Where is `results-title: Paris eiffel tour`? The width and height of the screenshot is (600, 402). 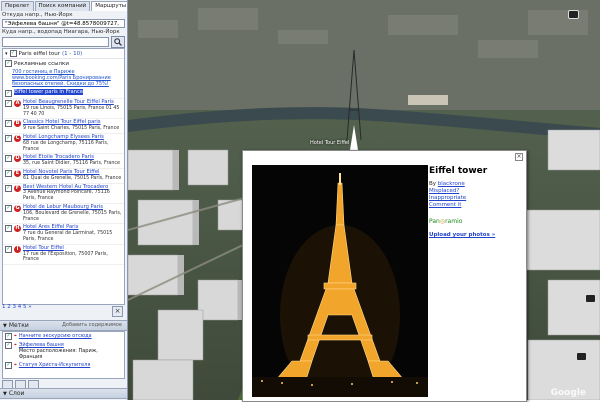 results-title: Paris eiffel tour is located at coordinates (39, 53).